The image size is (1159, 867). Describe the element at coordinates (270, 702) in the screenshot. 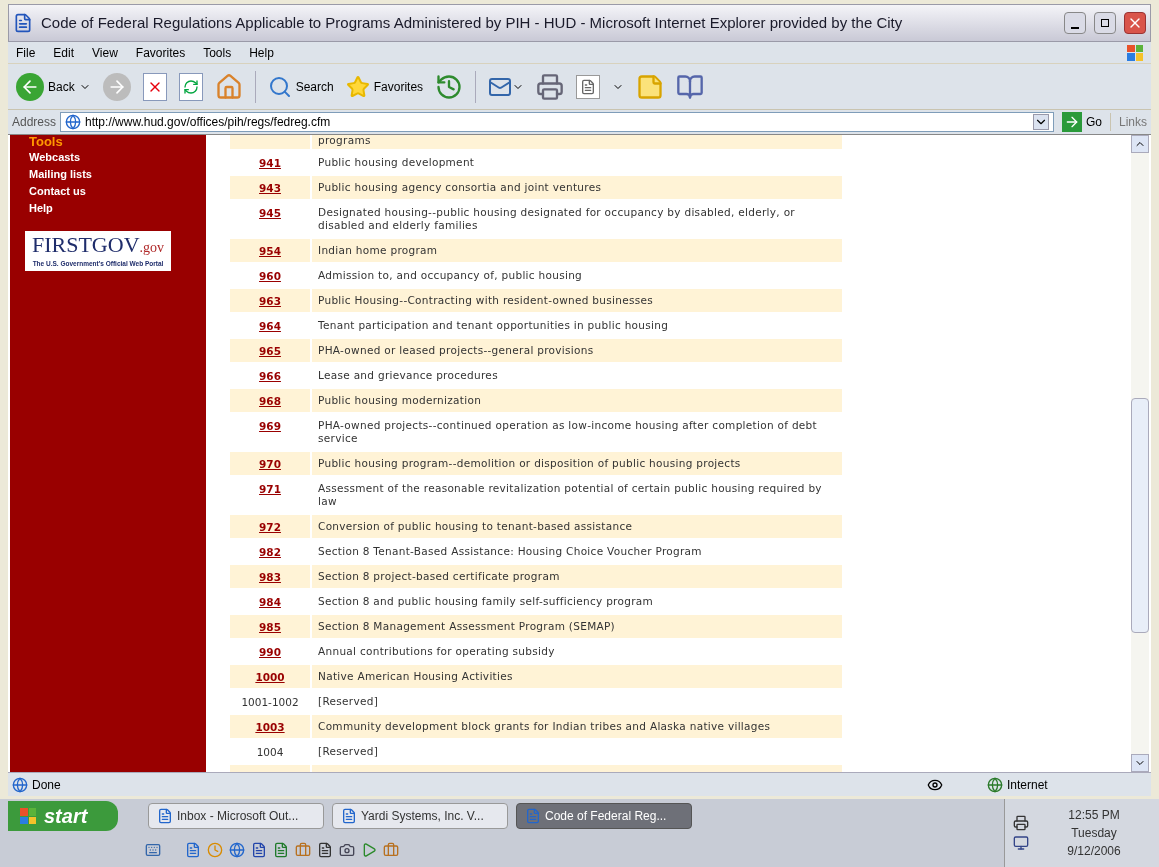

I see `part-number: 1001-1002` at that location.